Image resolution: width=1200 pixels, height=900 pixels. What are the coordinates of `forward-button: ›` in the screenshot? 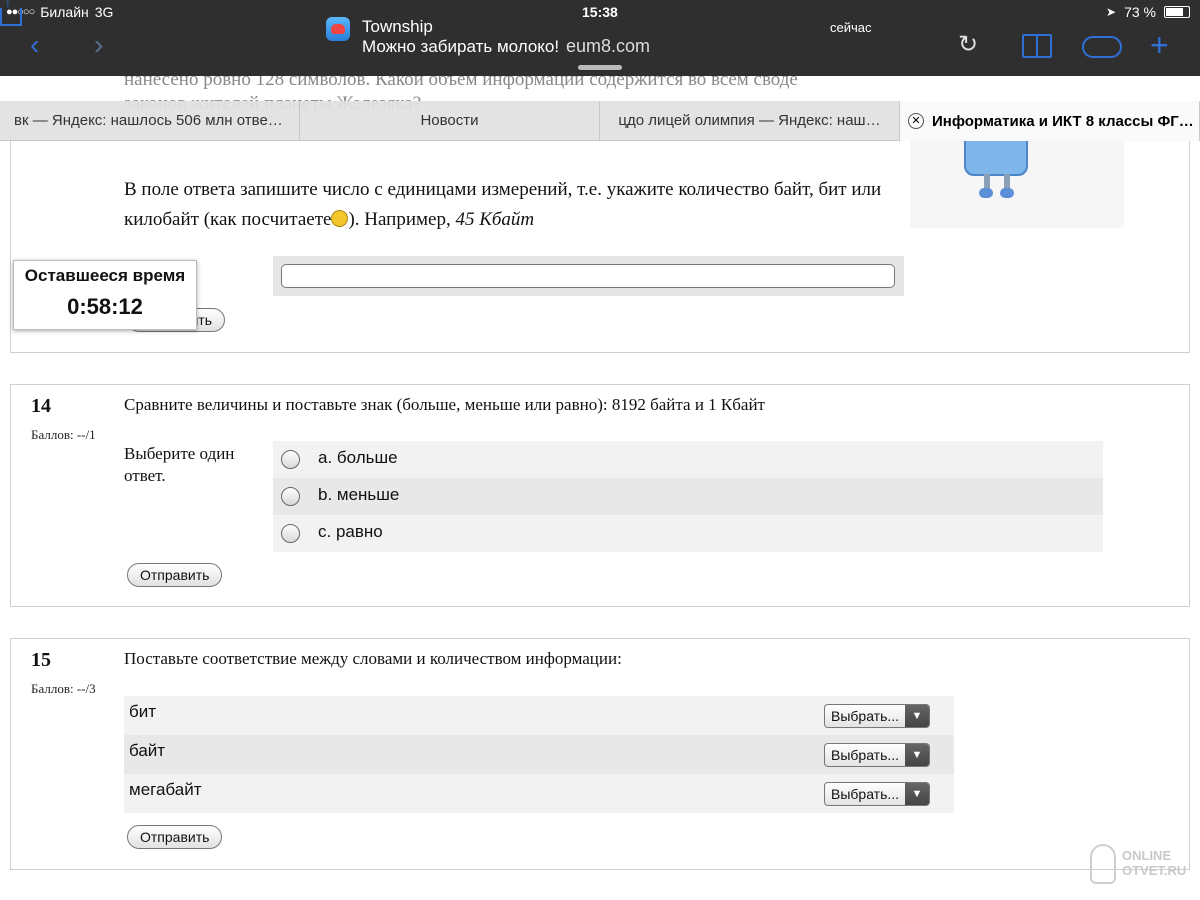 It's located at (98, 45).